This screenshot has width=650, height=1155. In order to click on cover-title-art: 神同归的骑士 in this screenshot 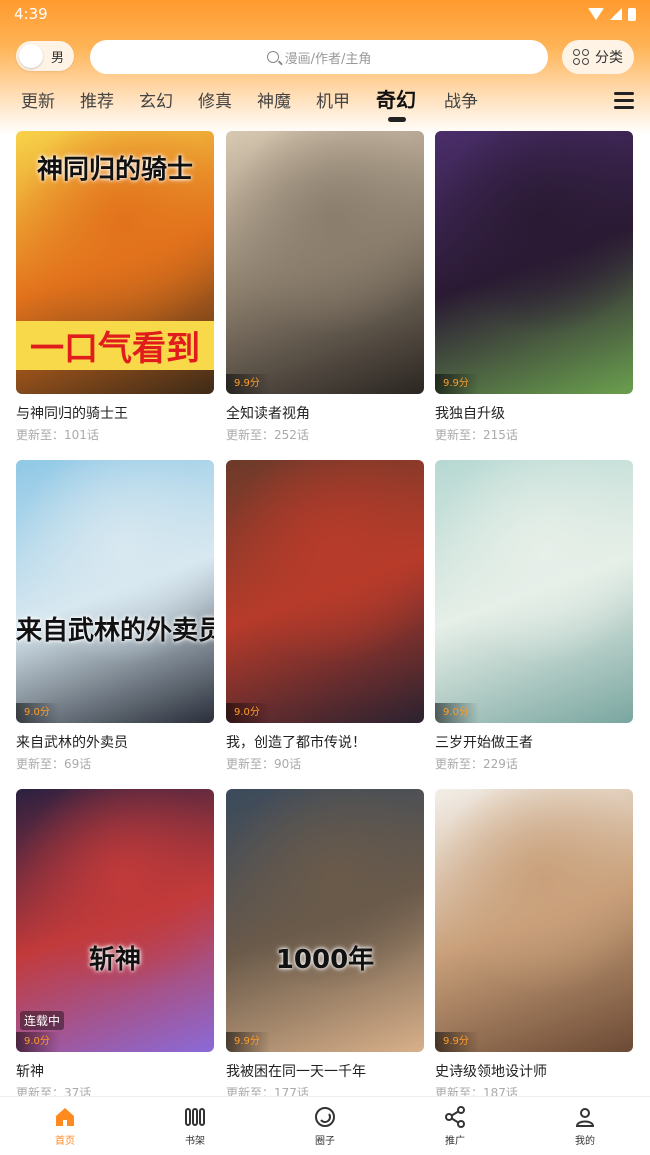, I will do `click(114, 170)`.